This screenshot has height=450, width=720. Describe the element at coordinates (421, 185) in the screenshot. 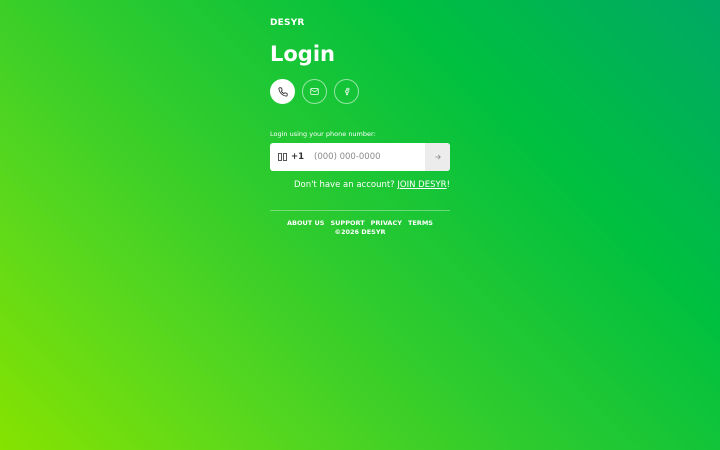

I see `join-link: JOIN DESYR` at that location.